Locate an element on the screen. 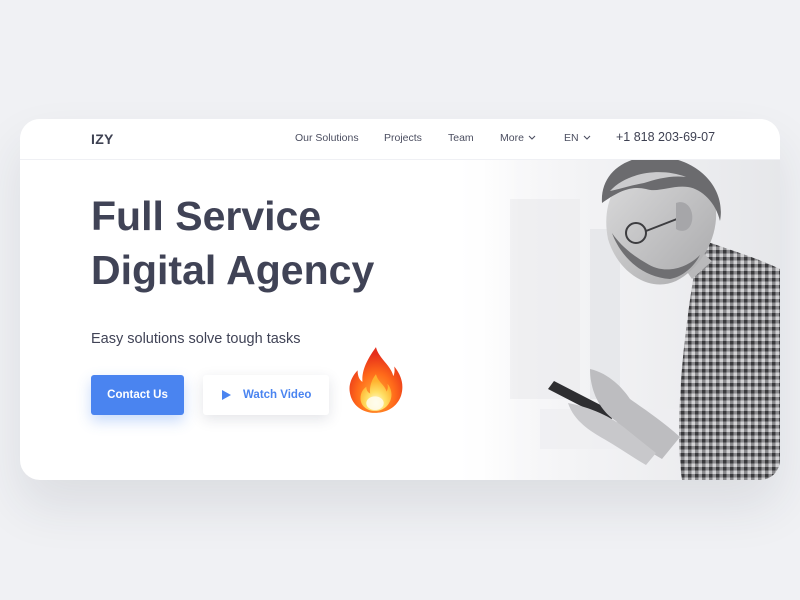  hero-title-line-2: Digital Agency is located at coordinates (233, 270).